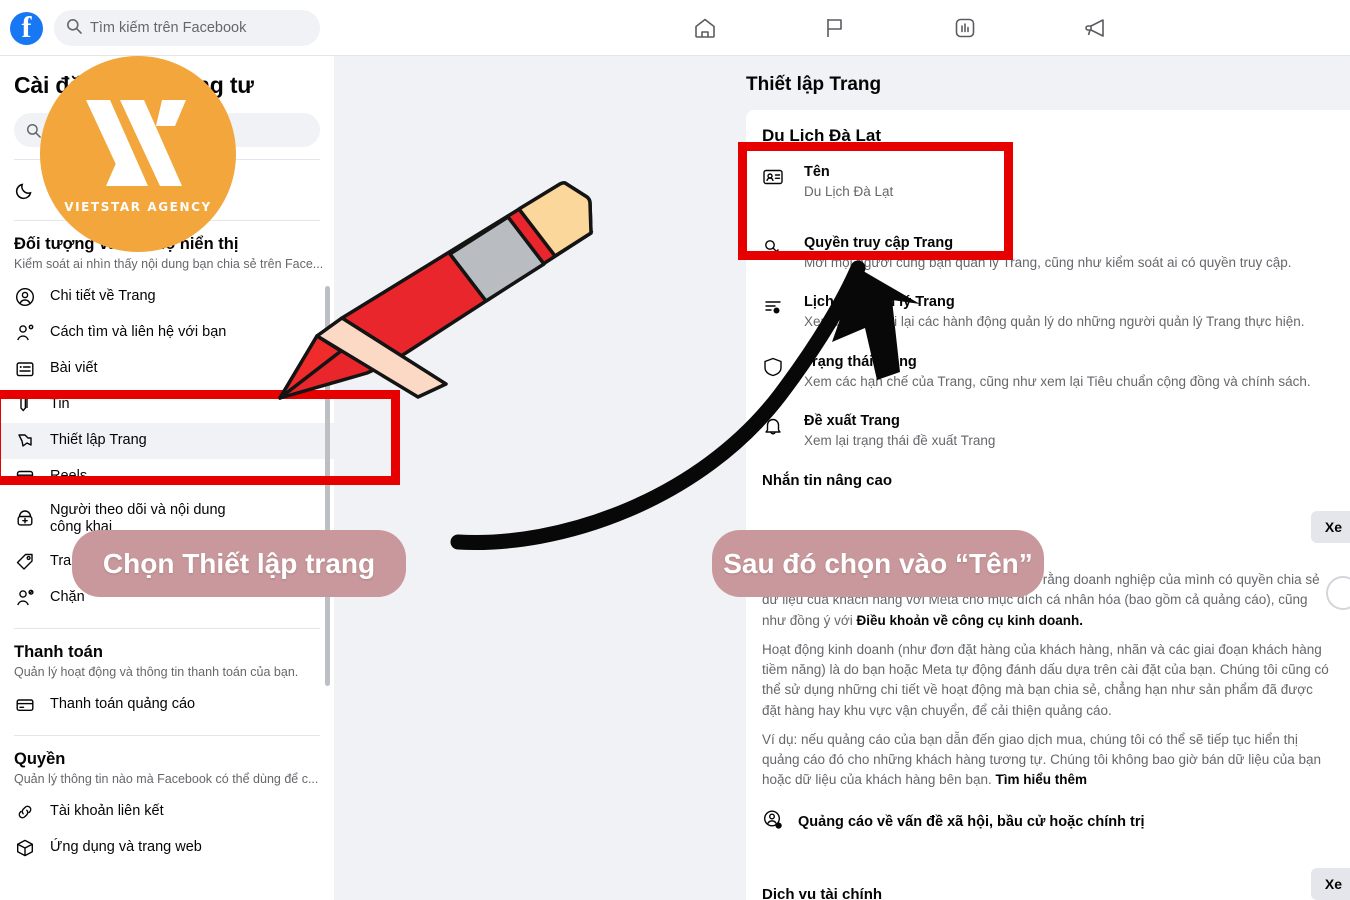 The width and height of the screenshot is (1350, 900). Describe the element at coordinates (136, 143) in the screenshot. I see `vietstar-logo-icon` at that location.